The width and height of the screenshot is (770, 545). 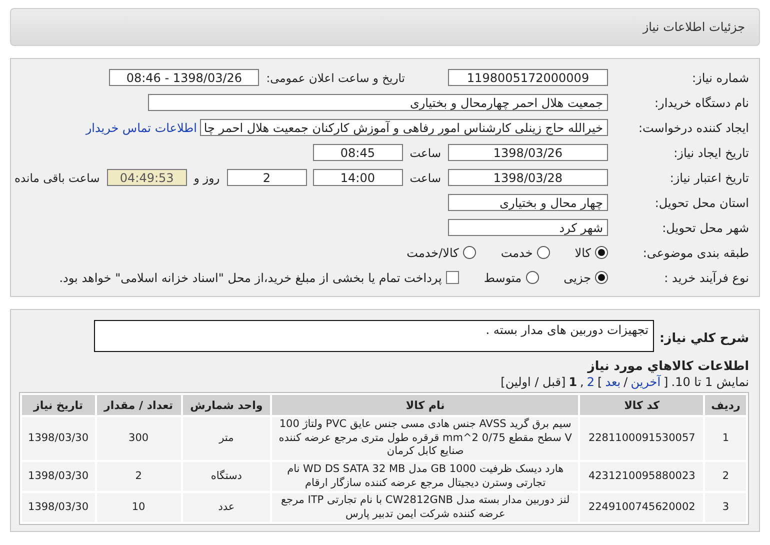 I want to click on column-header: نام کالا, so click(x=425, y=405).